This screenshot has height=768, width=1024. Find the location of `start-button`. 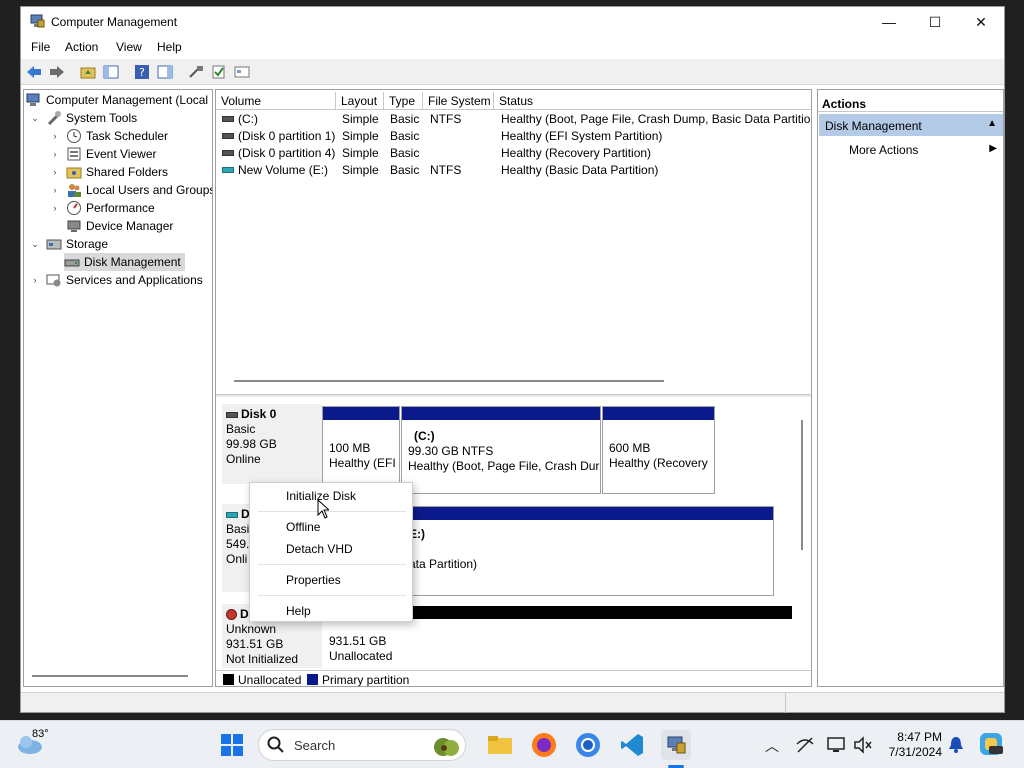

start-button is located at coordinates (232, 745).